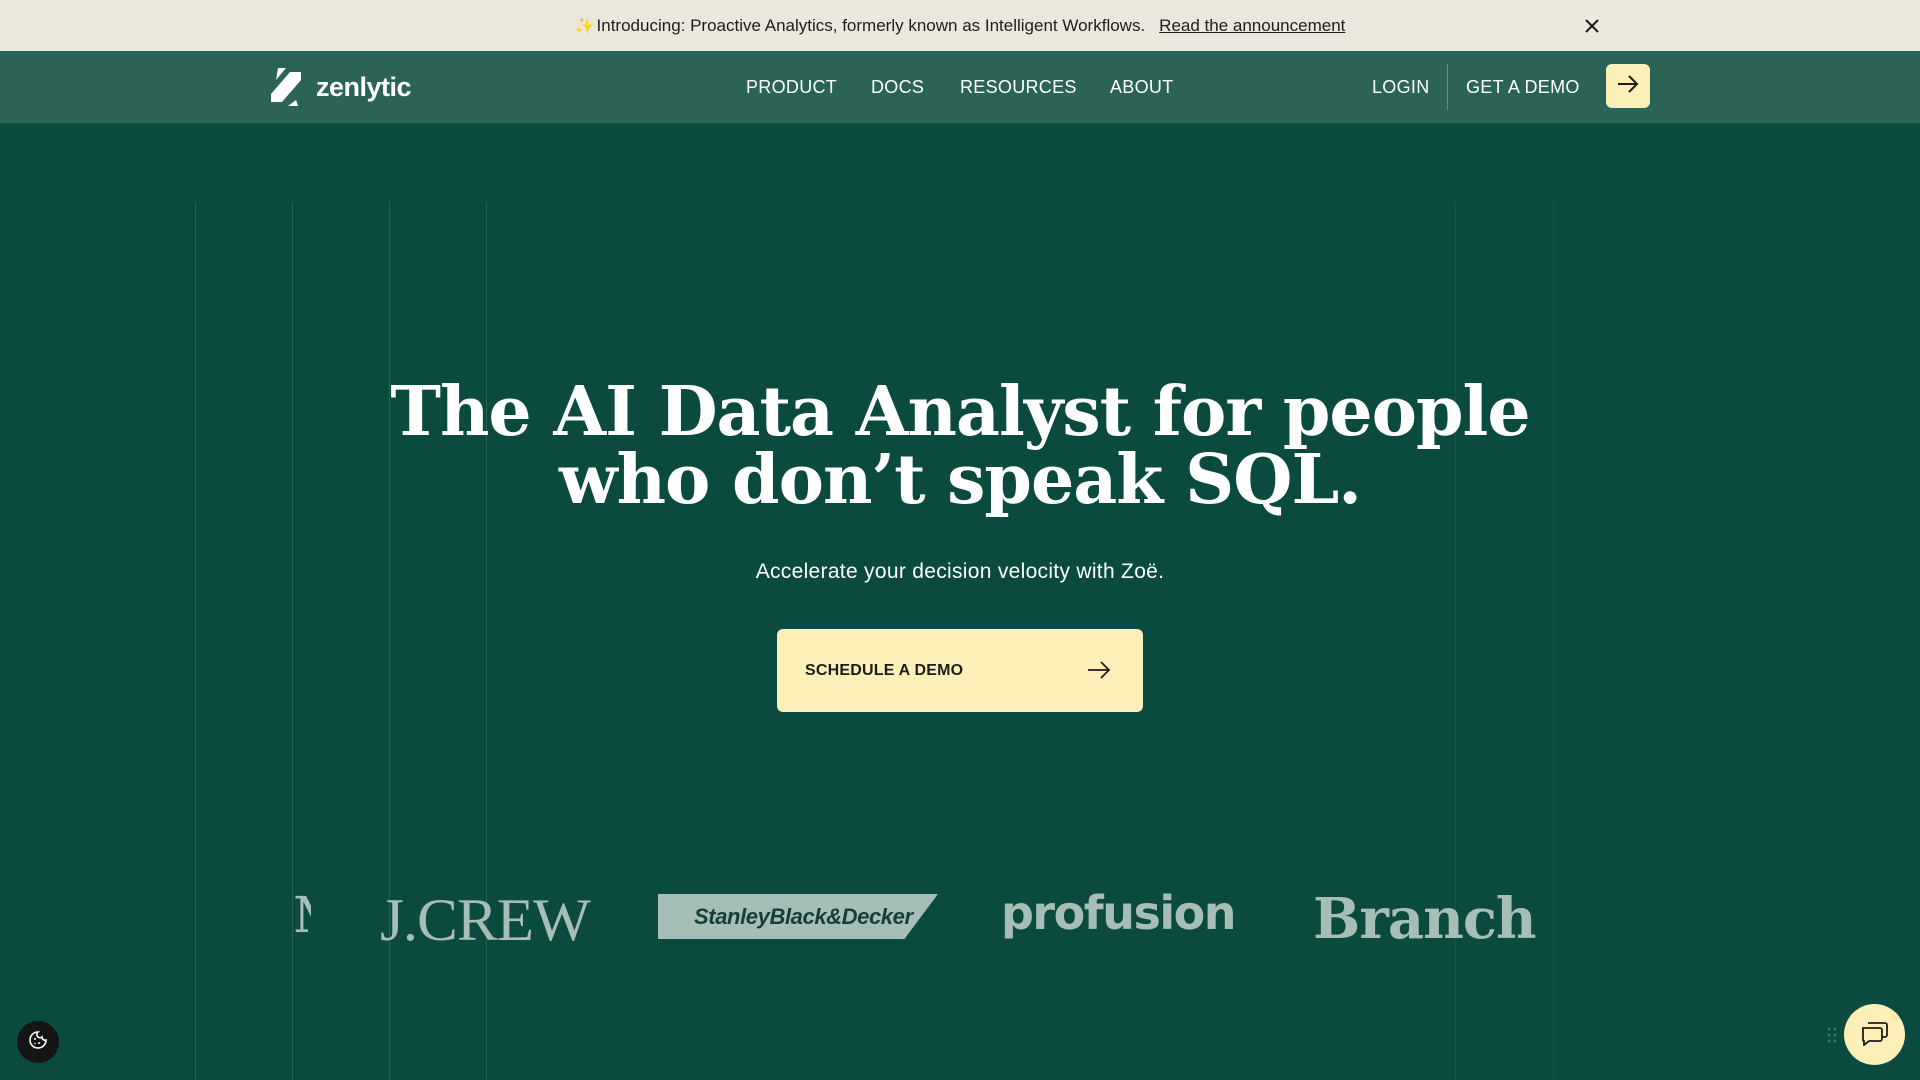  I want to click on main-menu-resources-wrap: RESOURCES, so click(1018, 87).